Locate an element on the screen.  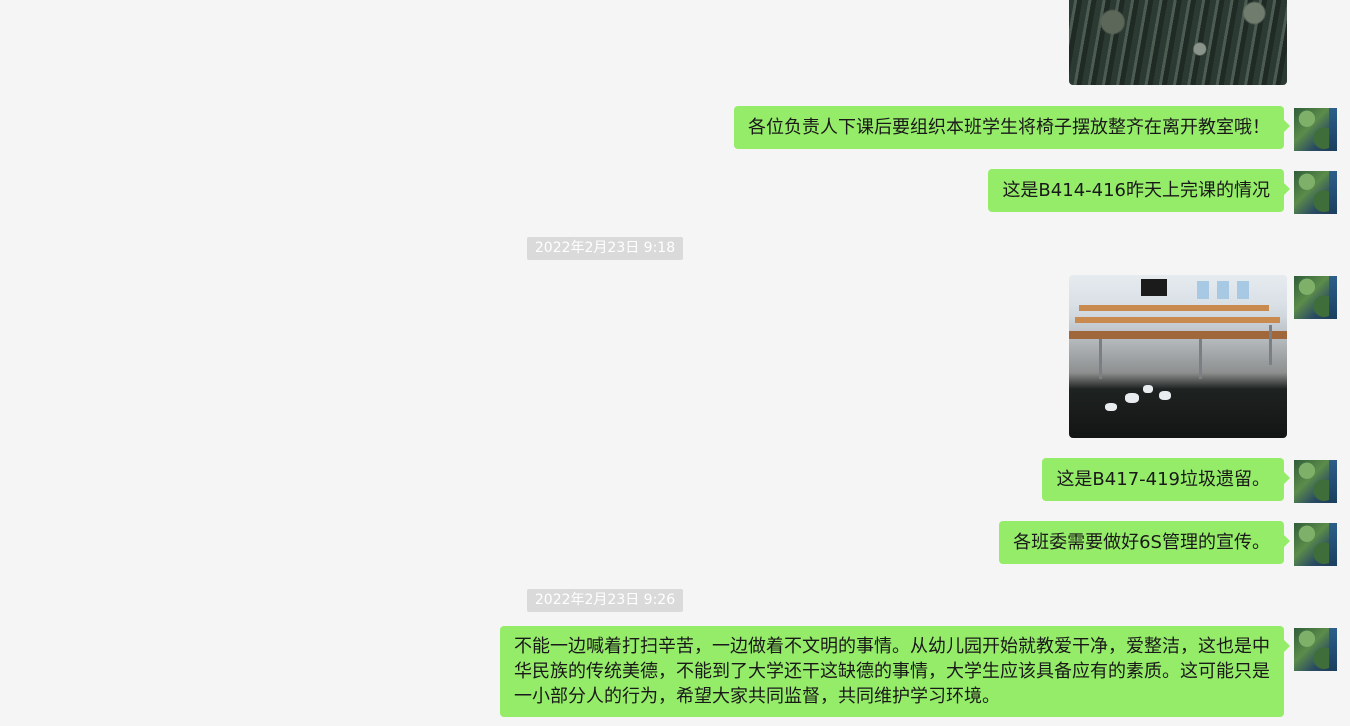
message-bubble: 各班委需要做好6S管理的宣传。 is located at coordinates (1144, 542).